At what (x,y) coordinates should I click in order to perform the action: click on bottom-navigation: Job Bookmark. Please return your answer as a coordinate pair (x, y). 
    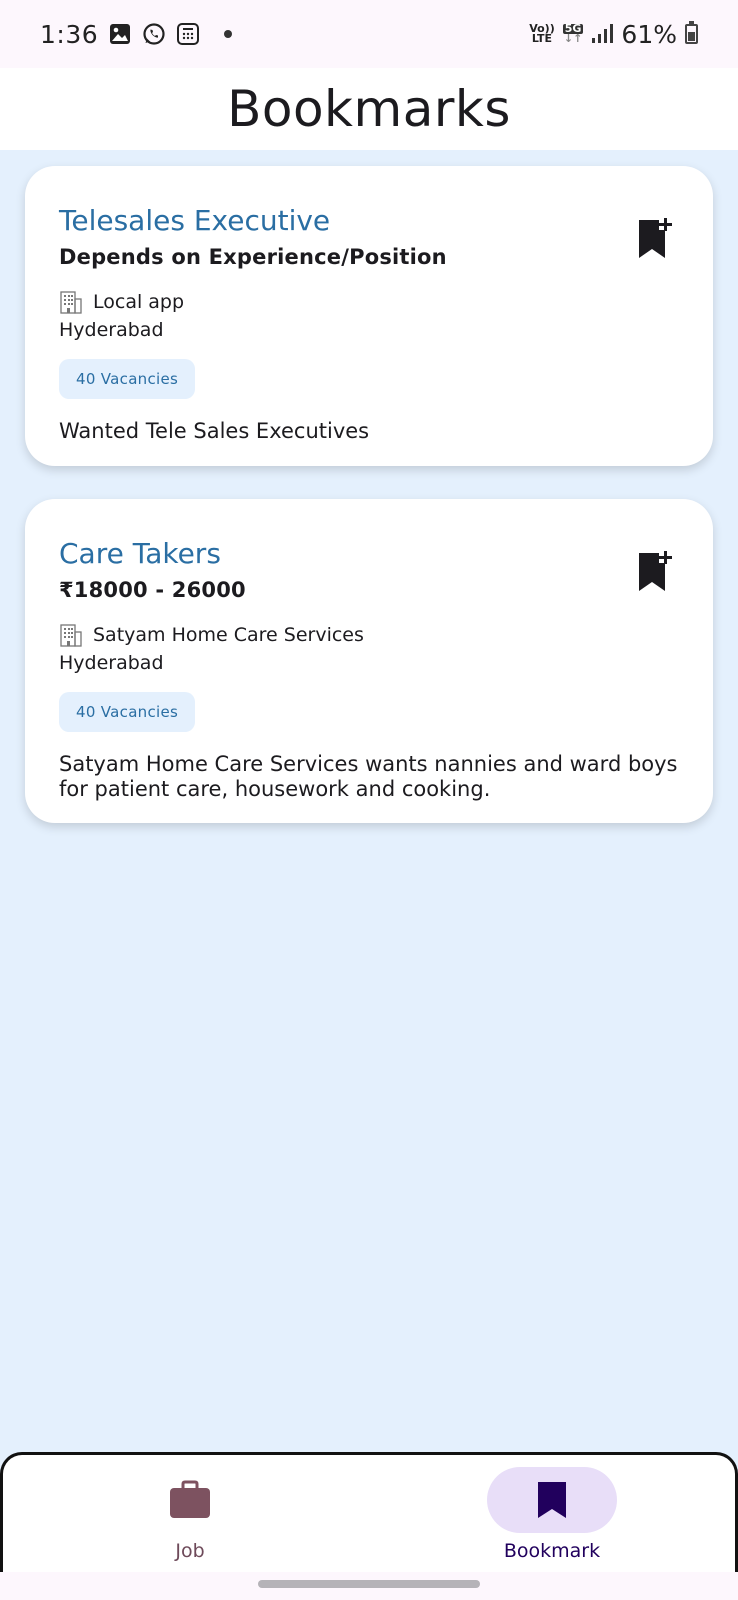
    Looking at the image, I should click on (369, 1512).